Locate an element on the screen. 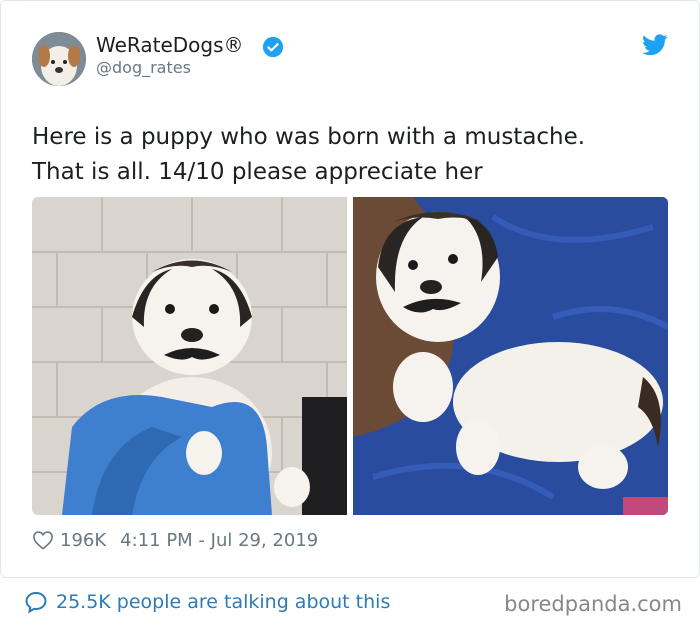 This screenshot has width=700, height=628. author-name: WeRateDogs® is located at coordinates (170, 45).